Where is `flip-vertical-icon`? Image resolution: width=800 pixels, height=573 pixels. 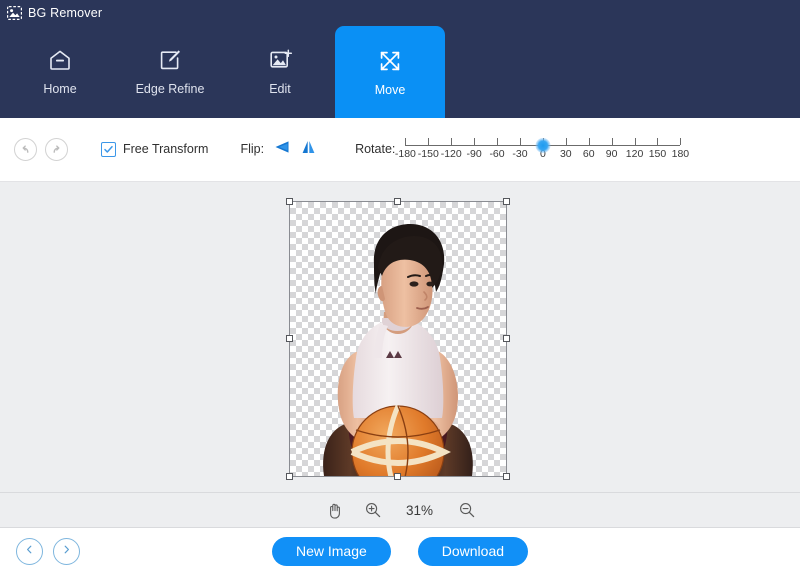
flip-vertical-icon is located at coordinates (308, 149).